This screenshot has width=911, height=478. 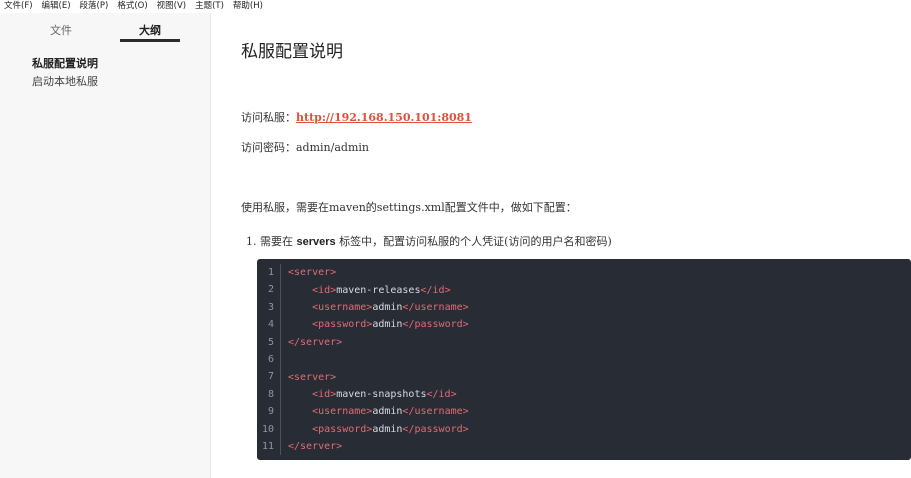 I want to click on code-line: 6, so click(x=584, y=359).